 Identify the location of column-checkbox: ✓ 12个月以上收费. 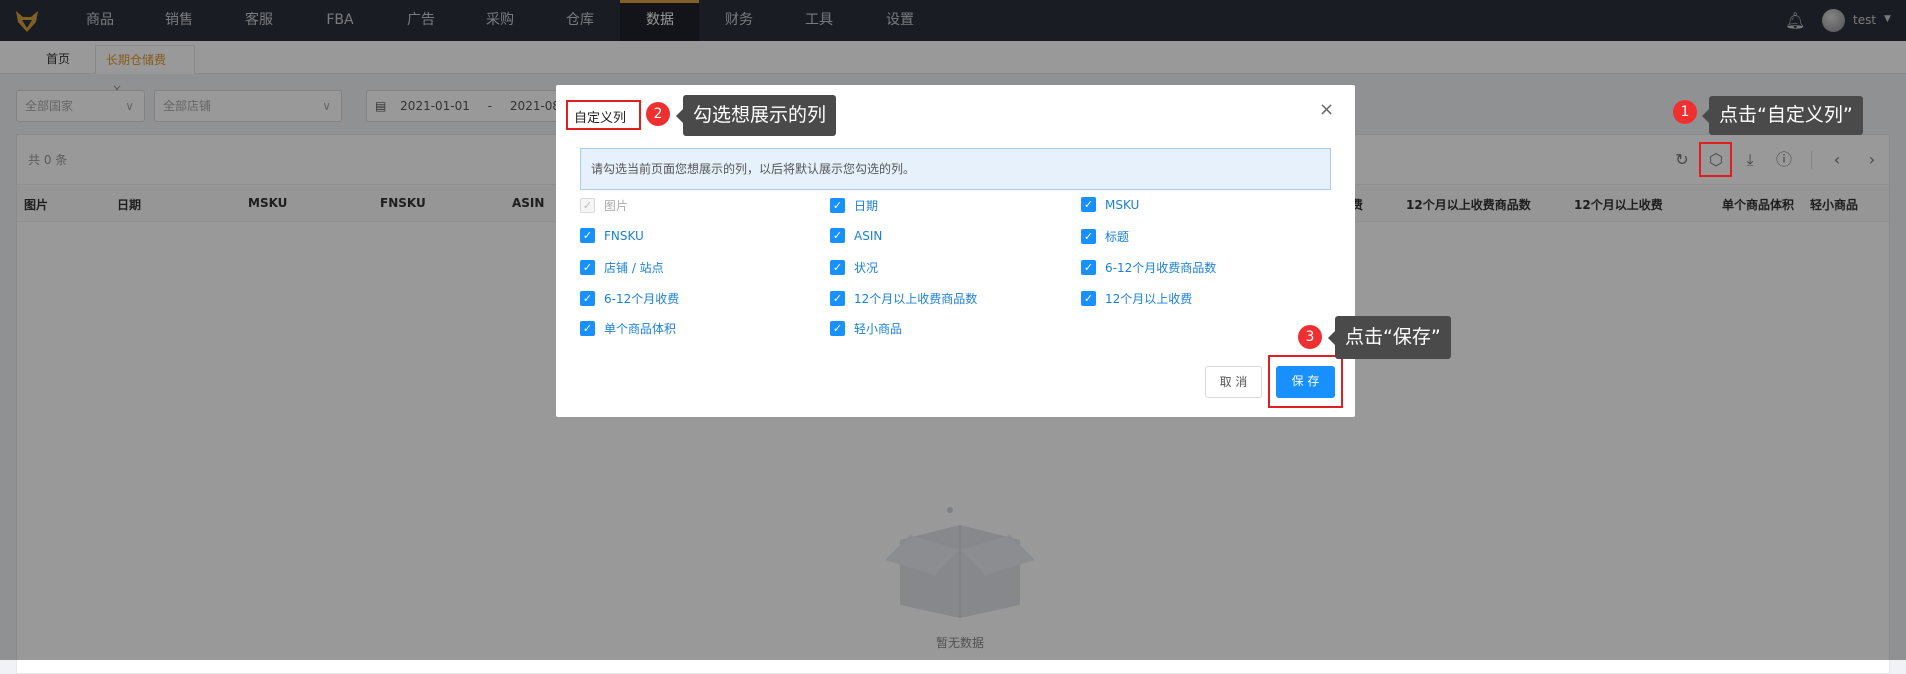
(1136, 298).